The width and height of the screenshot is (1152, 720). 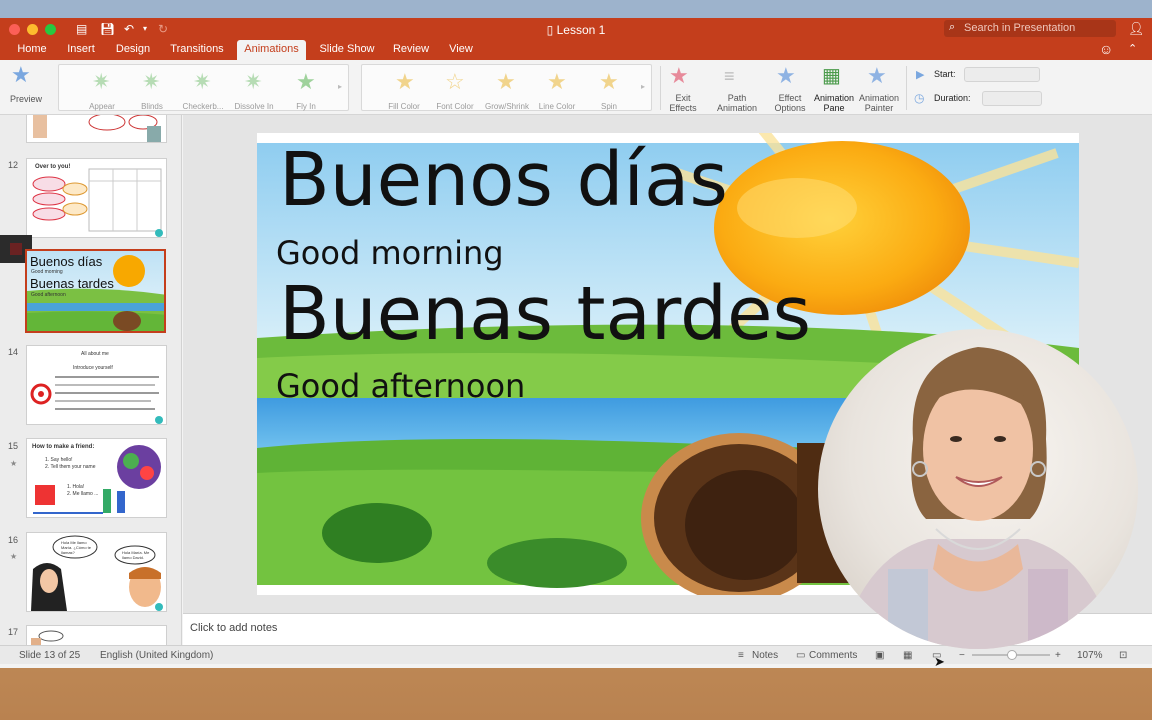 I want to click on preview-label: Preview, so click(x=25, y=99).